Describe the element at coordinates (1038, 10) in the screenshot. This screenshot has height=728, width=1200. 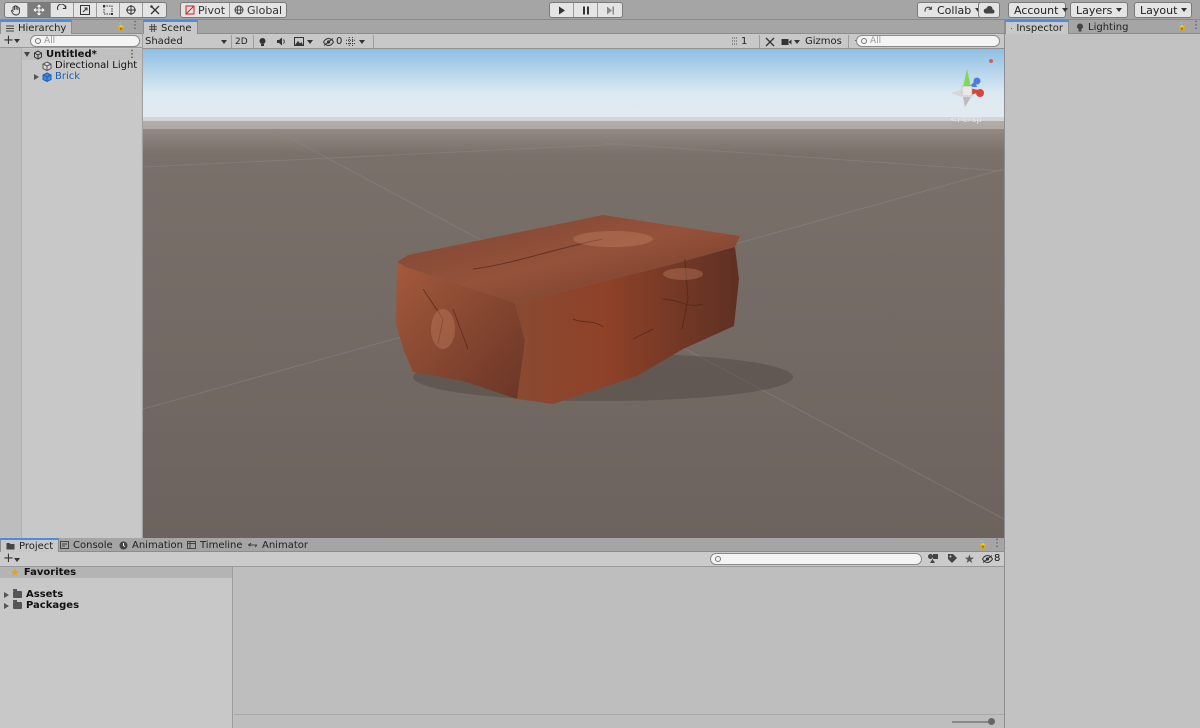
I see `account-dropdown: Account` at that location.